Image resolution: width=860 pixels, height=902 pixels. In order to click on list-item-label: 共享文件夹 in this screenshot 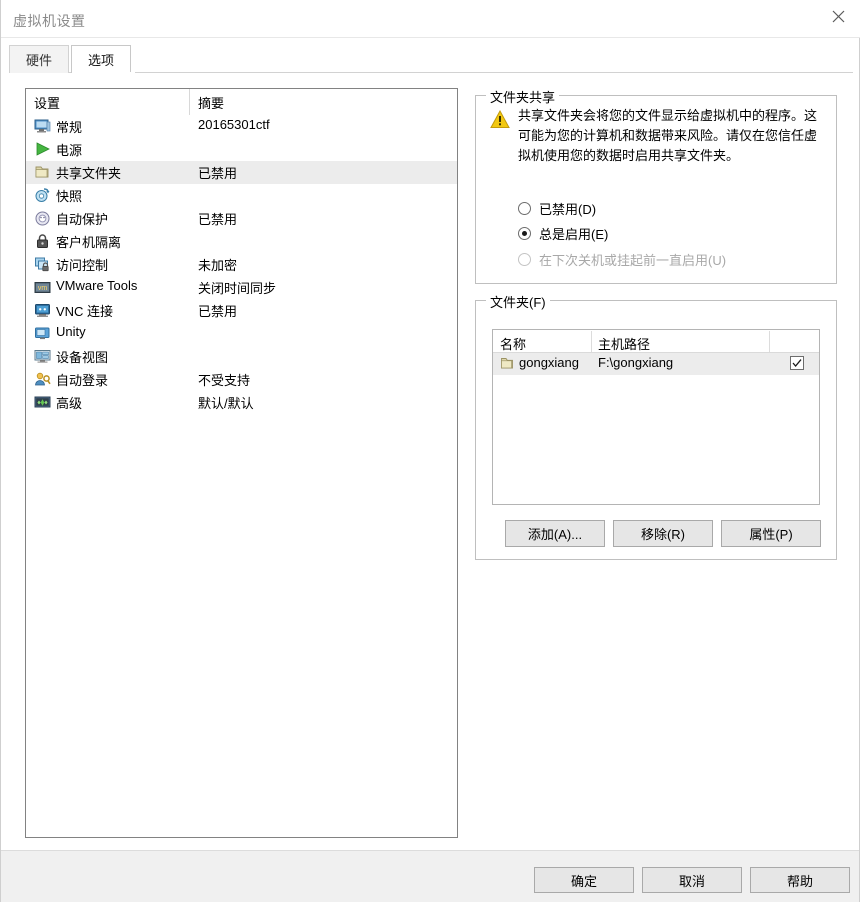, I will do `click(89, 173)`.